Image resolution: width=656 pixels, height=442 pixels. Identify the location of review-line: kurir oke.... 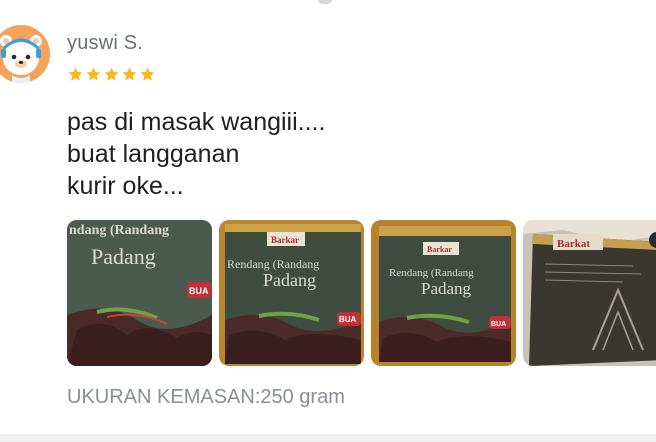
(125, 186).